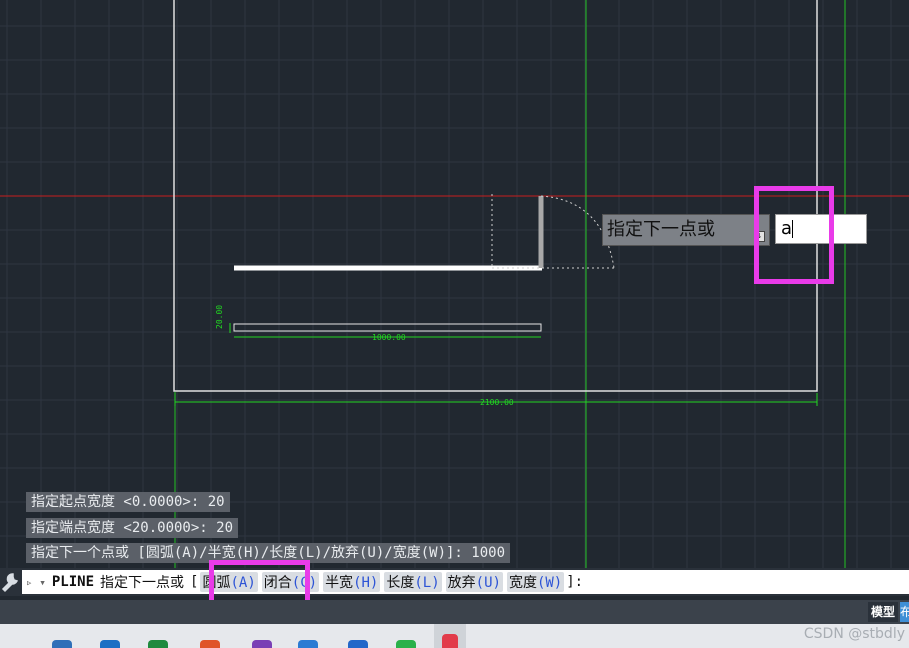 The height and width of the screenshot is (648, 909). I want to click on option-width: 宽度(W), so click(535, 582).